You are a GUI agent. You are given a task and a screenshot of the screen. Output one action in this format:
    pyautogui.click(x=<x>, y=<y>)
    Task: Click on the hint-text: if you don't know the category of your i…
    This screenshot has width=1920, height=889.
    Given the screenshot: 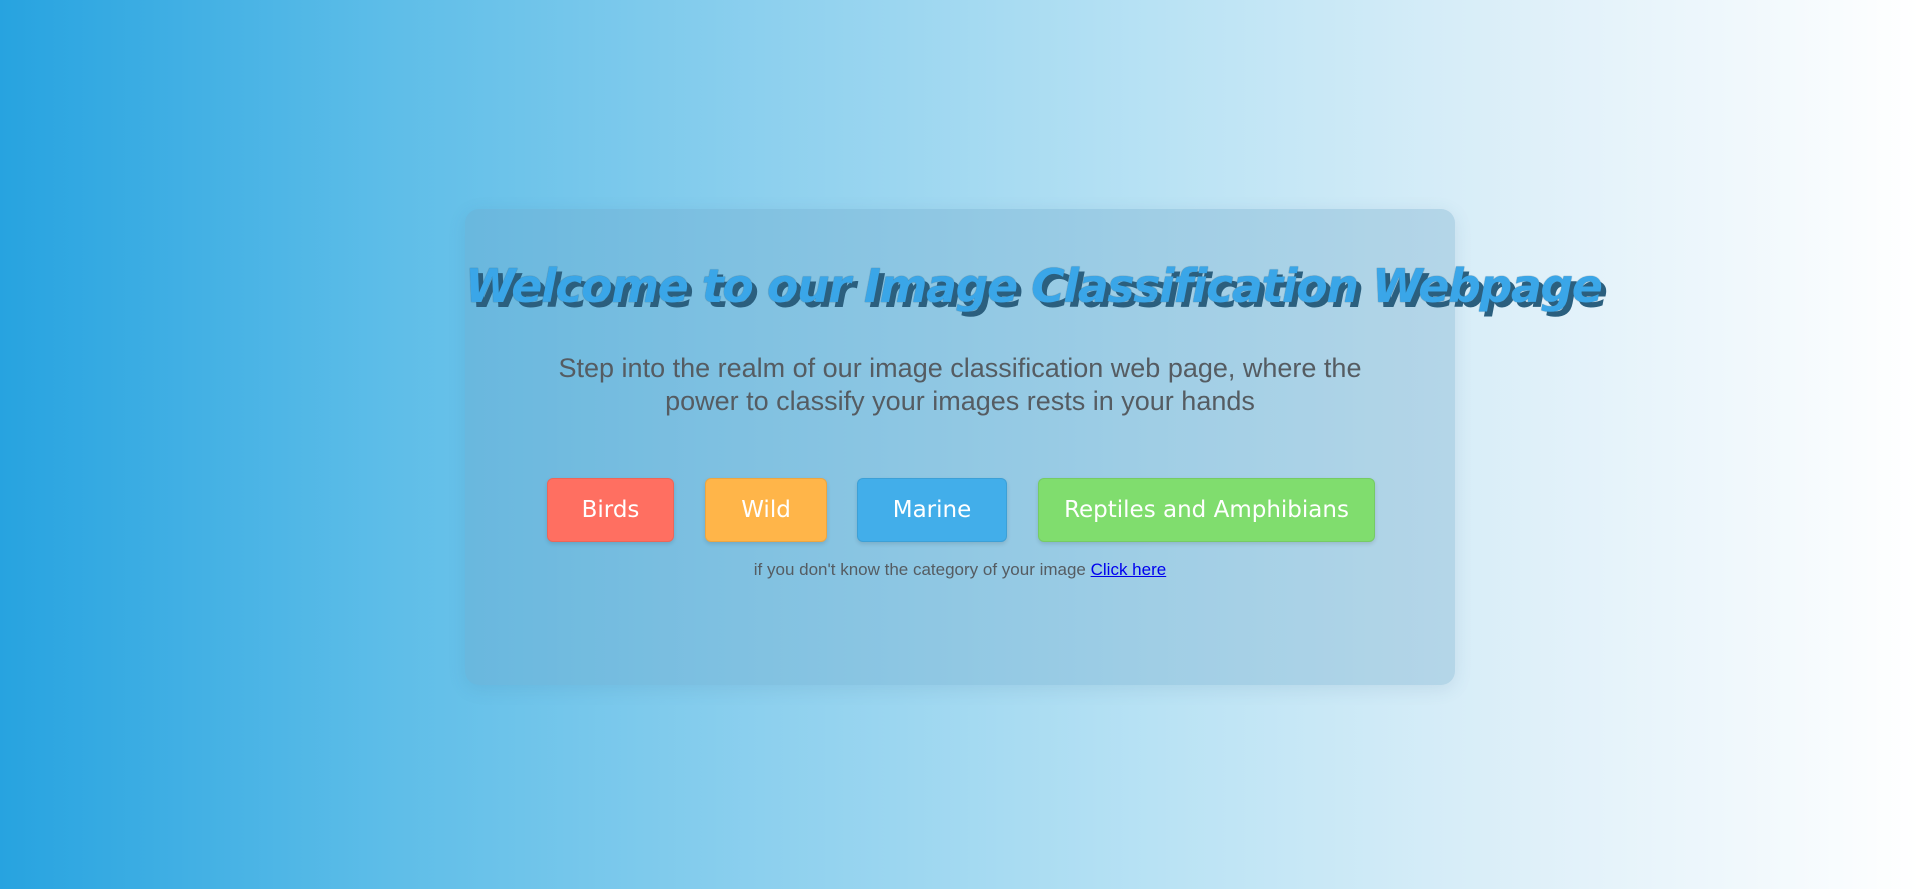 What is the action you would take?
    pyautogui.click(x=922, y=569)
    